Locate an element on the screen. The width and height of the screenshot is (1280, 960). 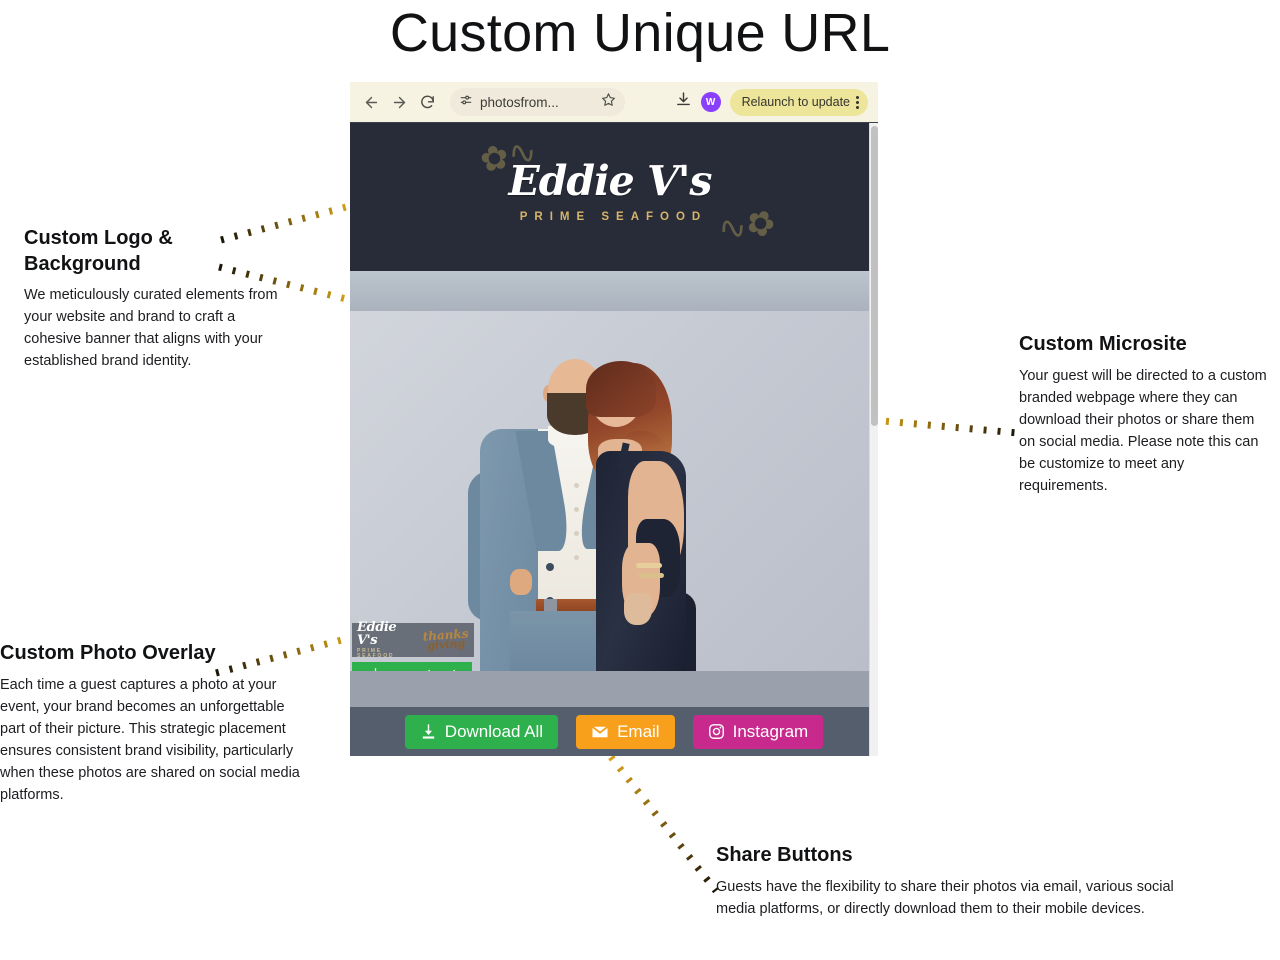
photo-footer-band is located at coordinates (610, 689).